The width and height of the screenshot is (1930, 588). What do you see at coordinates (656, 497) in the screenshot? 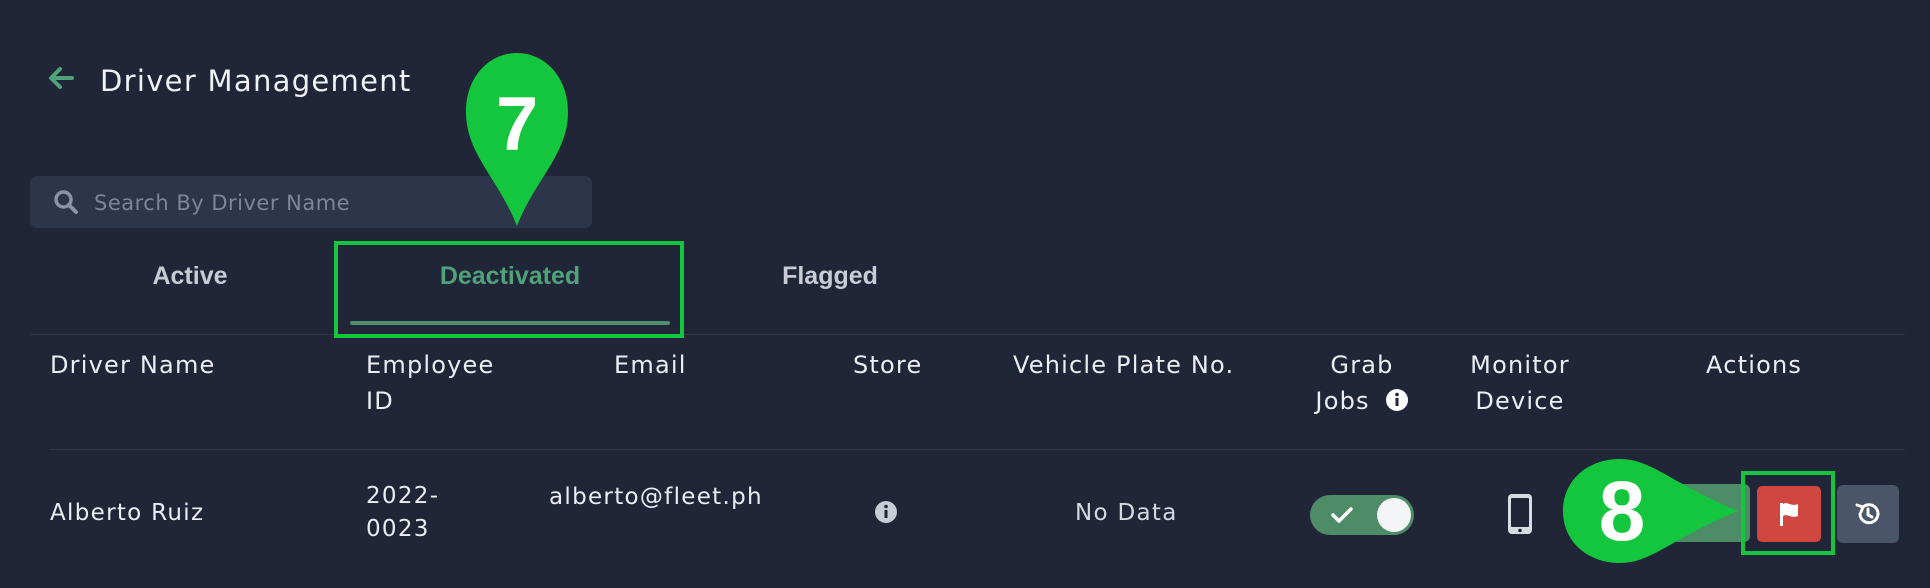
I see `cell-email: alberto@fleet.ph` at bounding box center [656, 497].